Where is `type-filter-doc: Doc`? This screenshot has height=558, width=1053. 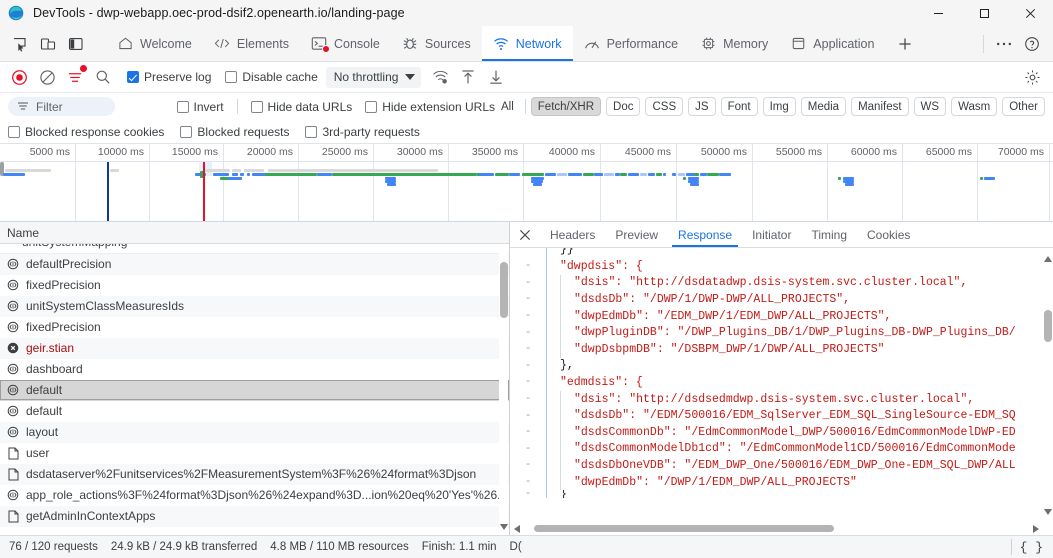
type-filter-doc: Doc is located at coordinates (623, 106).